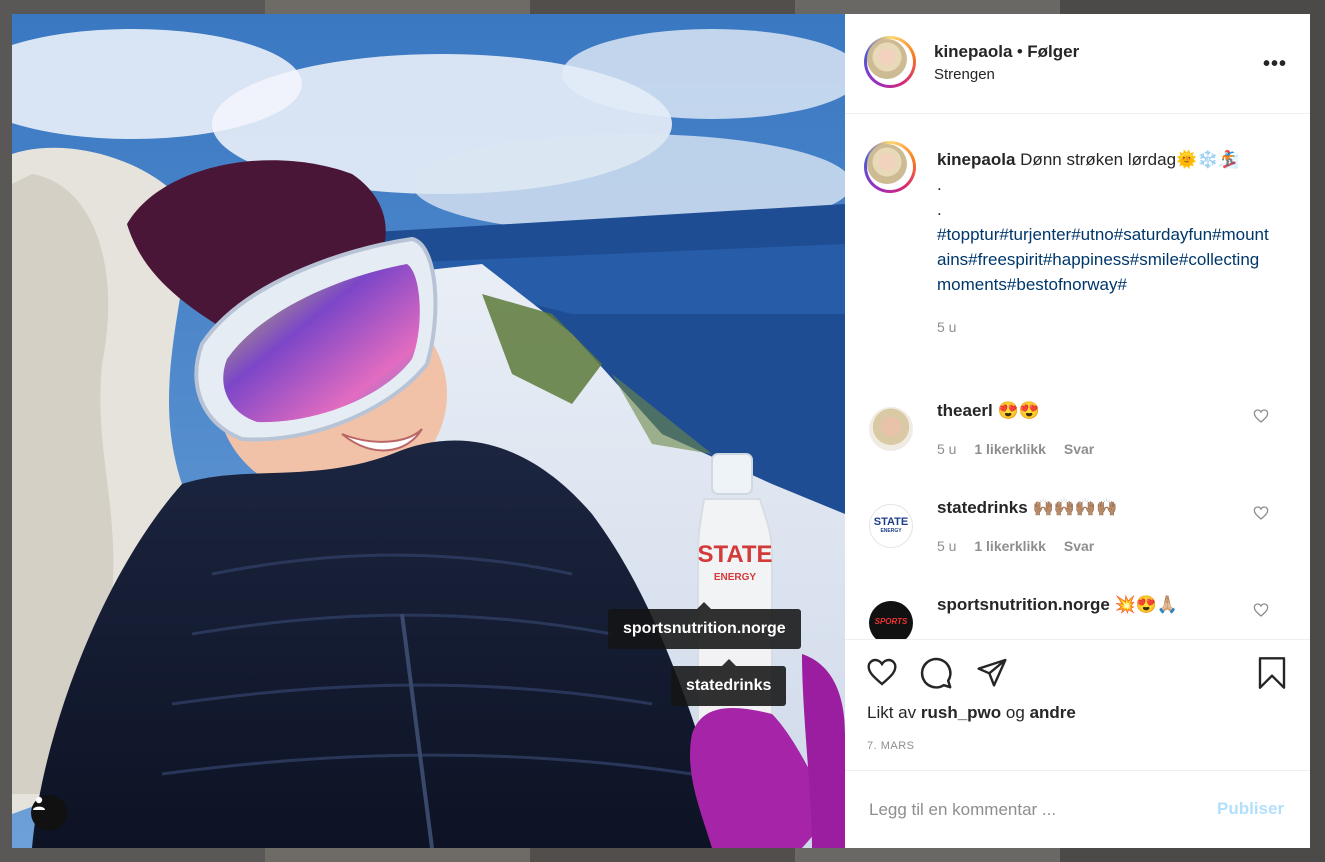 This screenshot has width=1325, height=862. Describe the element at coordinates (1053, 51) in the screenshot. I see `follow-status-button: Følger` at that location.